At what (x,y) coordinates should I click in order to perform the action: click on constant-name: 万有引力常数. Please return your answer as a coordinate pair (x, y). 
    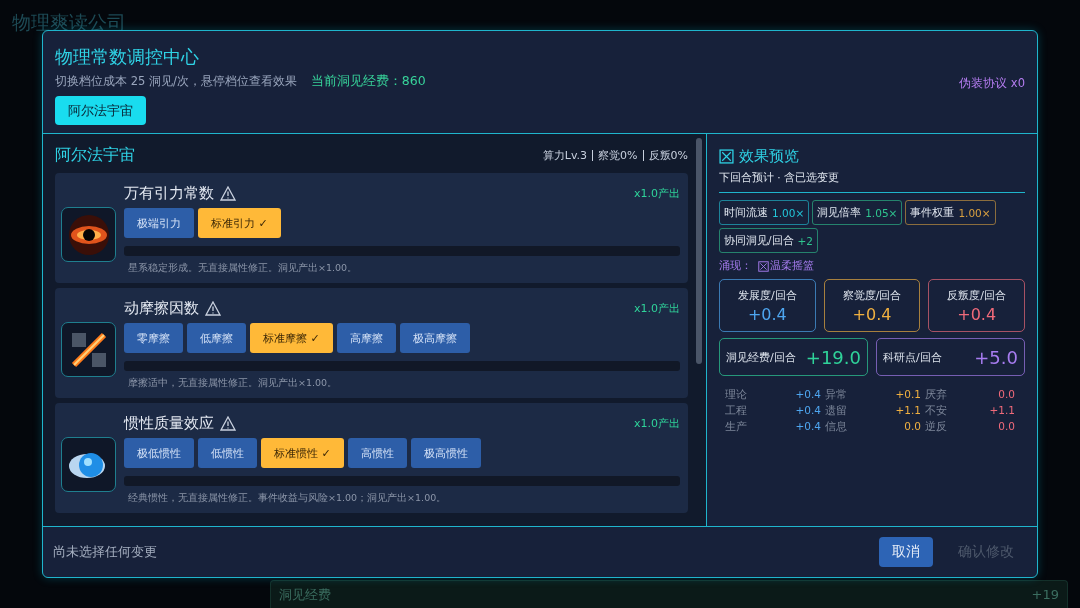
    Looking at the image, I should click on (169, 193).